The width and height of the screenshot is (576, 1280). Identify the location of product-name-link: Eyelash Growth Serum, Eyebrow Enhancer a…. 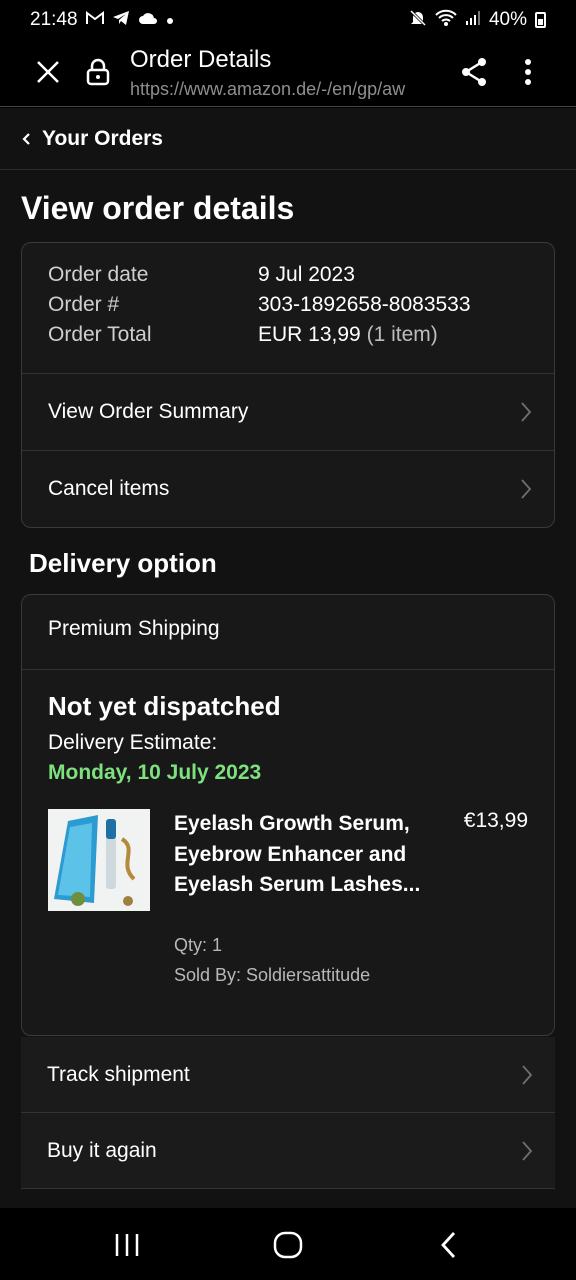
(304, 855).